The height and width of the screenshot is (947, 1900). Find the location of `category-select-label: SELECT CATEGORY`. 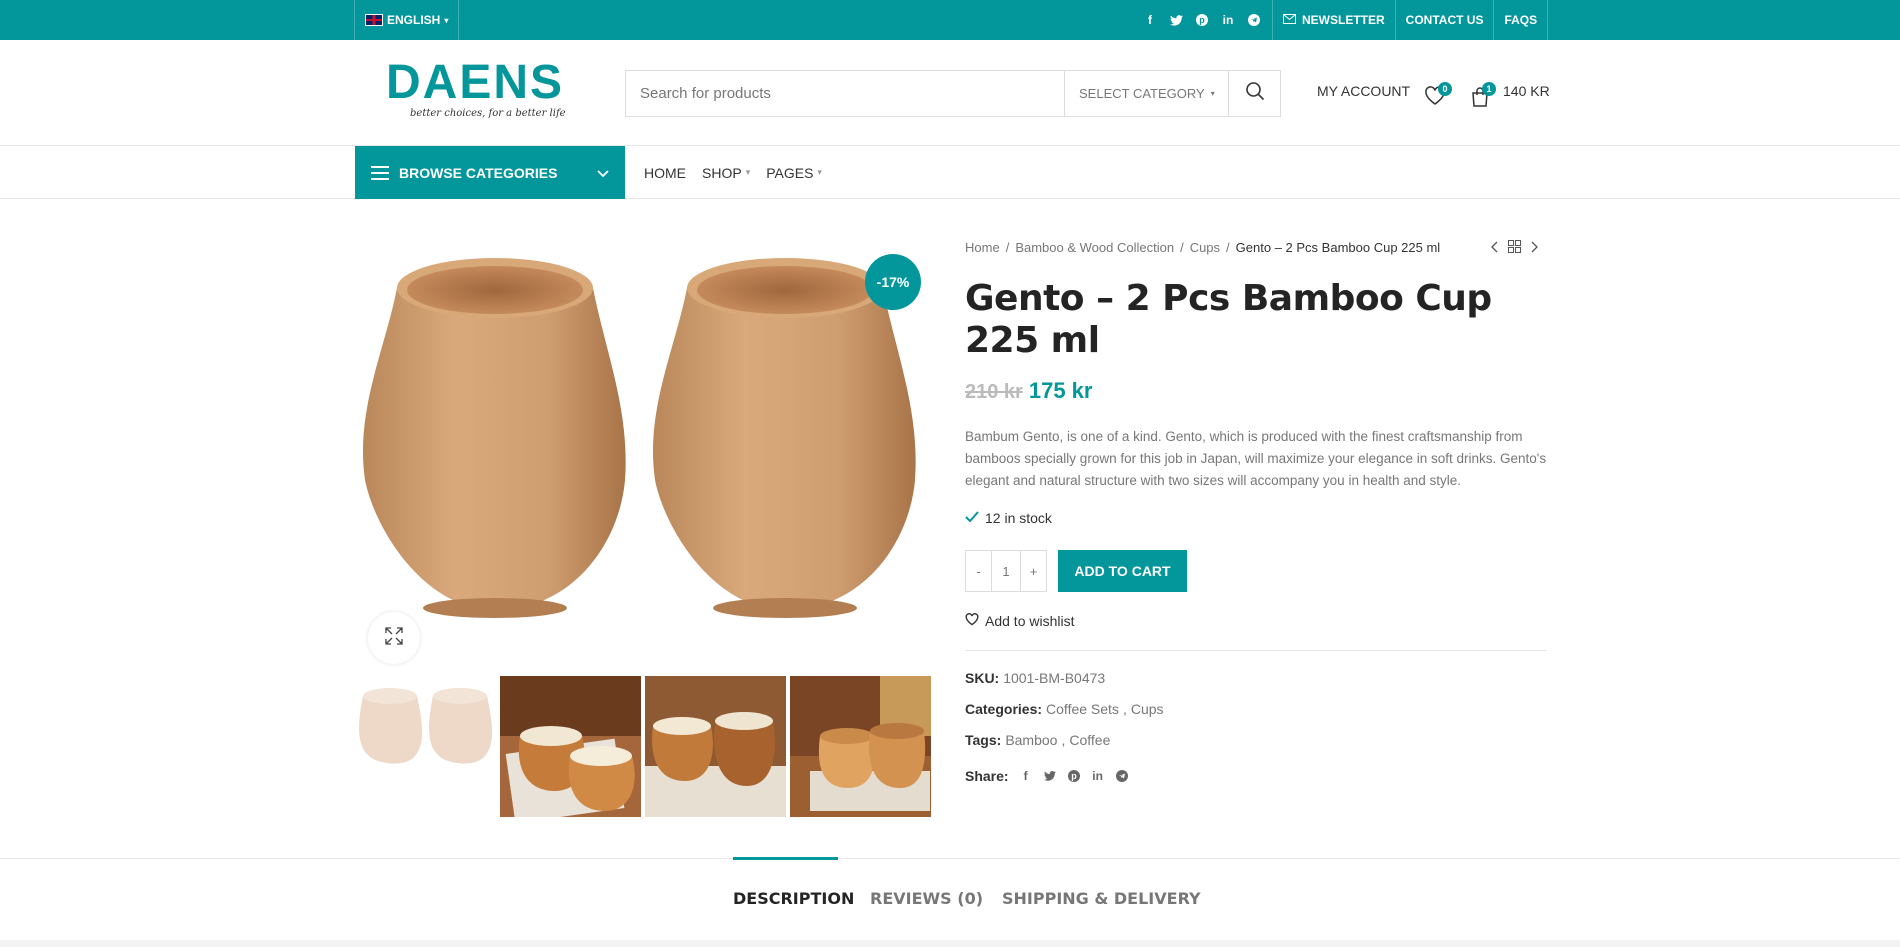

category-select-label: SELECT CATEGORY is located at coordinates (1142, 93).